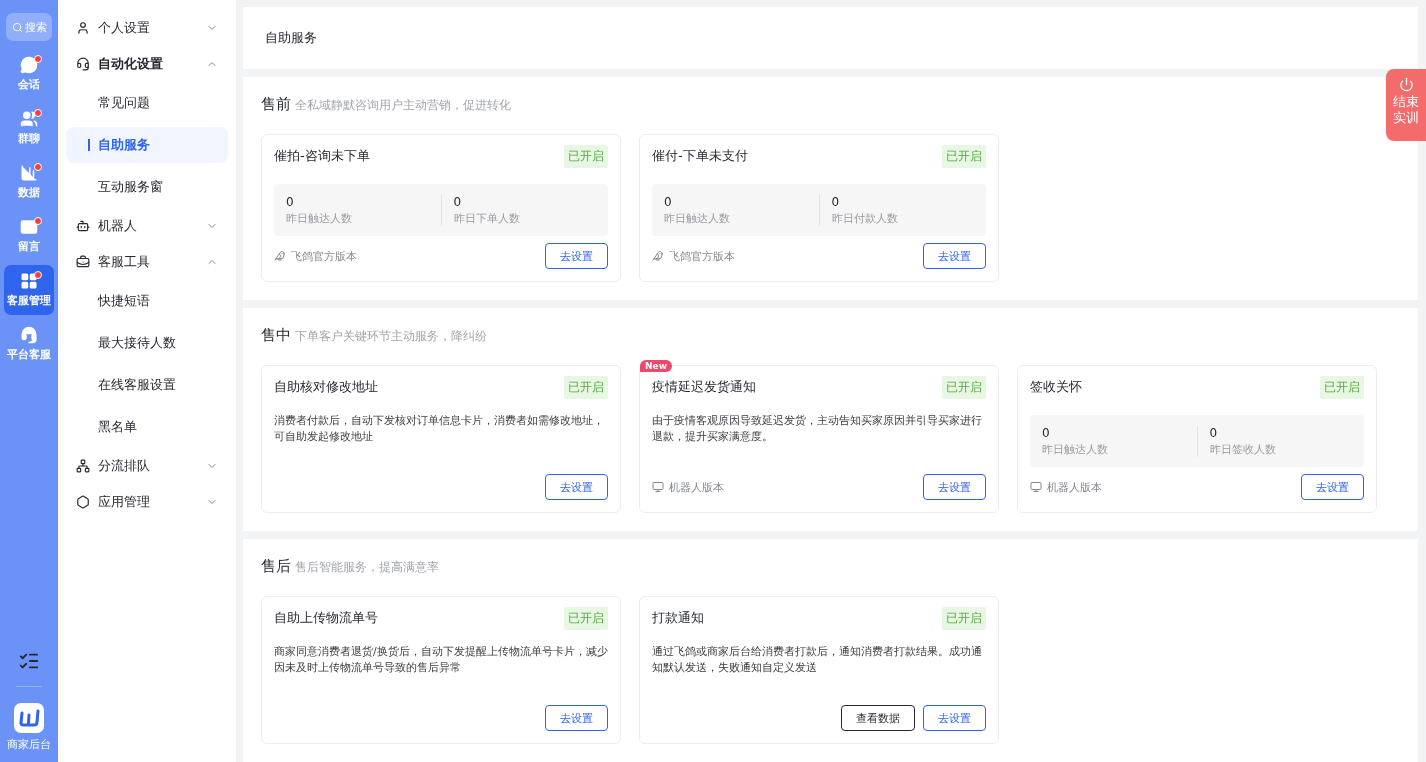  I want to click on rail-item: 数据, so click(29, 182).